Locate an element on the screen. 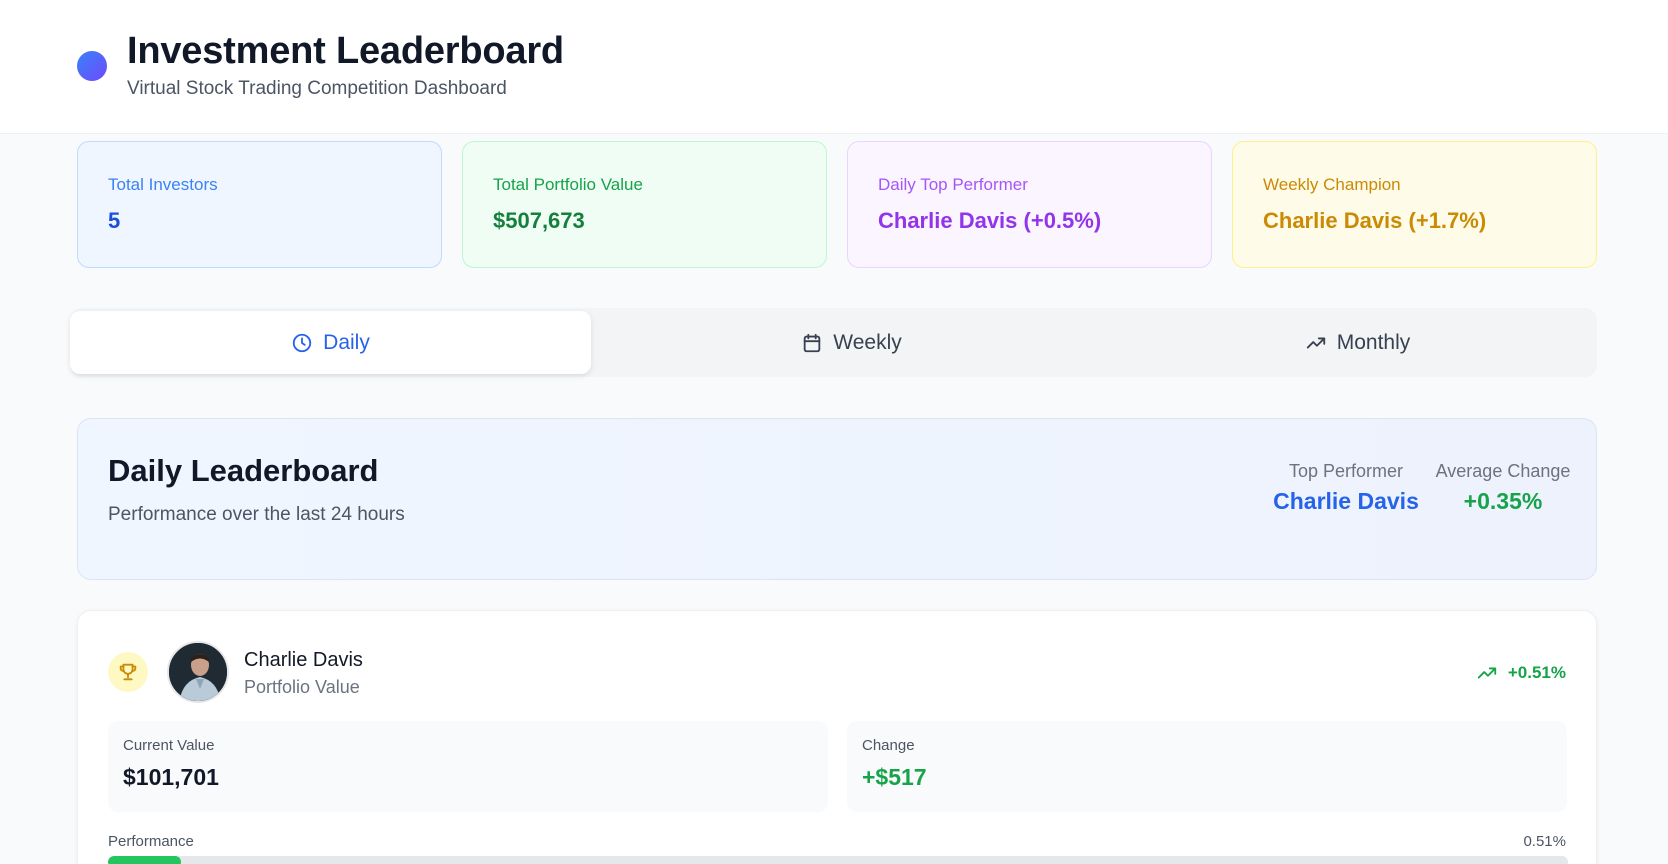  stat-value: $507,673 is located at coordinates (539, 220).